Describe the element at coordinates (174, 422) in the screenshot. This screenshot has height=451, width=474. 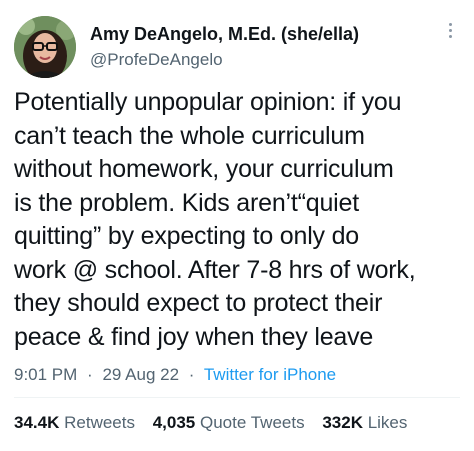
I see `quote-tweets-count: 4,035` at that location.